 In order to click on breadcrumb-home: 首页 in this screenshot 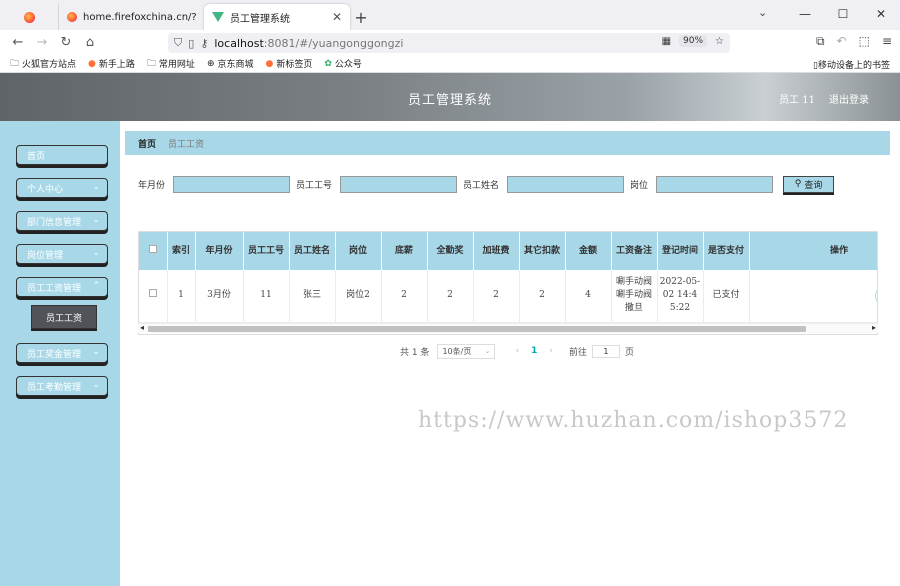, I will do `click(147, 143)`.